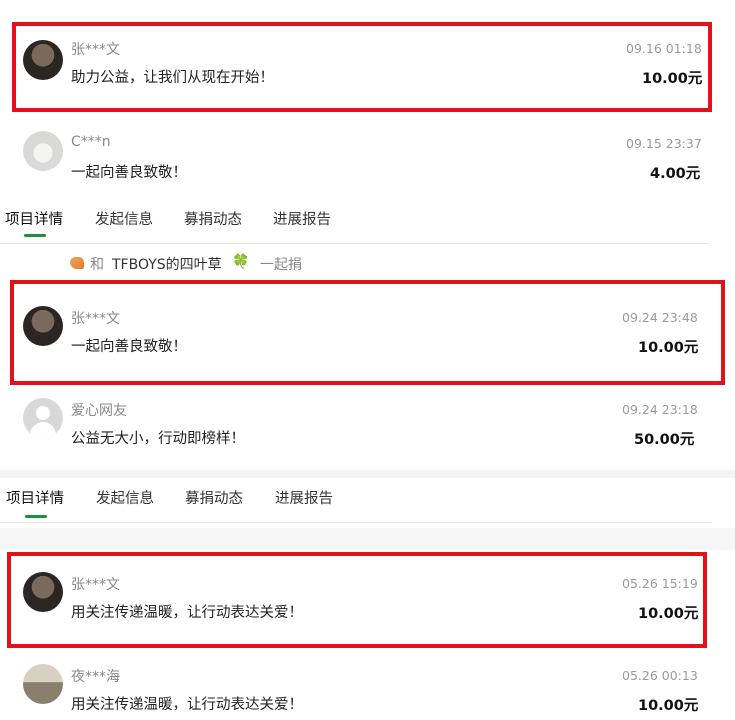 This screenshot has height=720, width=735. Describe the element at coordinates (99, 411) in the screenshot. I see `donor-name: 爱心网友` at that location.